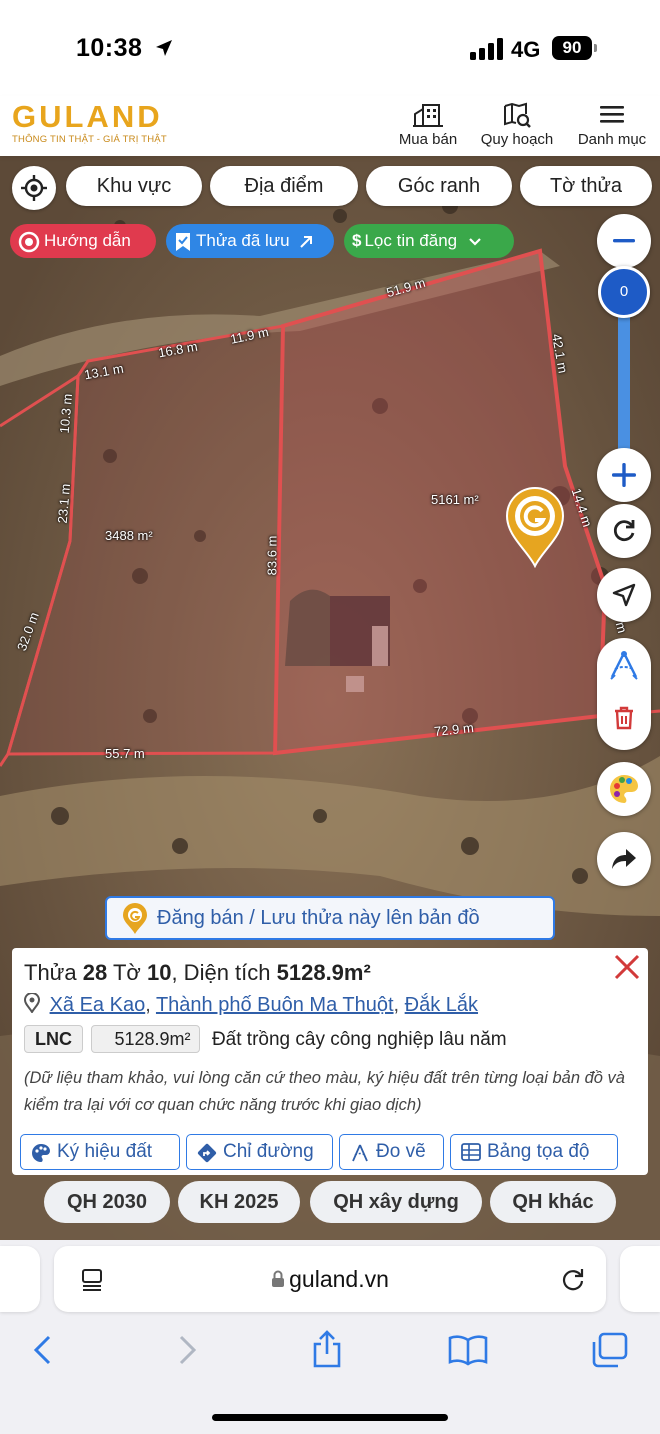 This screenshot has height=1434, width=660. I want to click on status-time: 10:38, so click(109, 48).